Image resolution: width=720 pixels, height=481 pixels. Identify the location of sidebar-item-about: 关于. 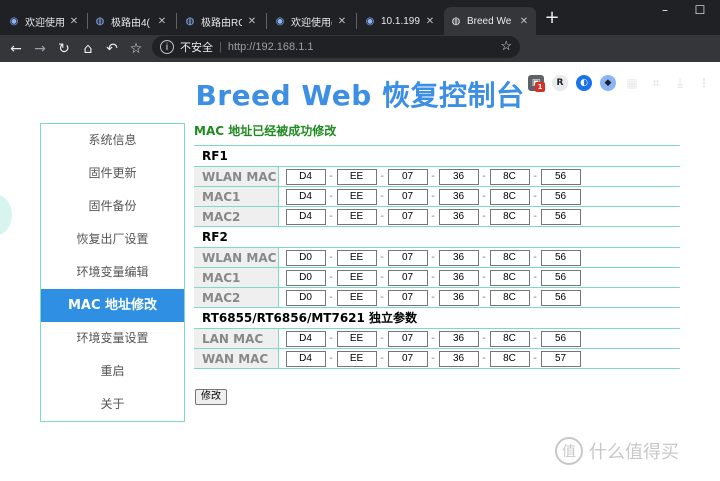
(112, 404).